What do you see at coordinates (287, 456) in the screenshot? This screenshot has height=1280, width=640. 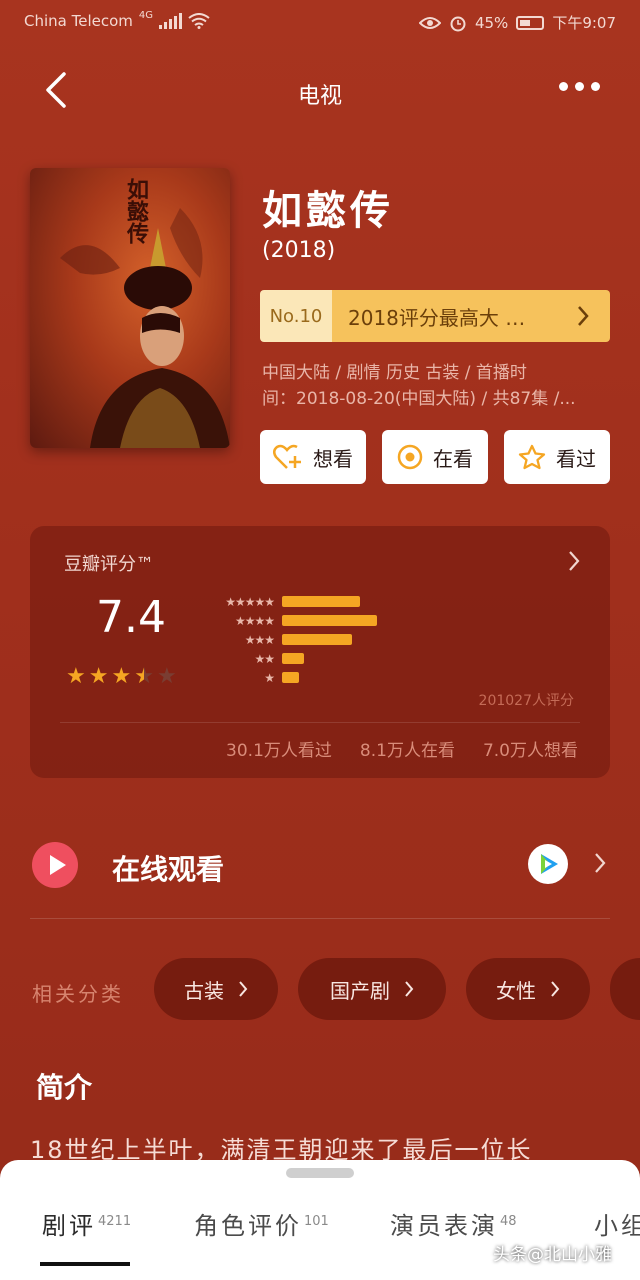 I see `heart-plus-icon` at bounding box center [287, 456].